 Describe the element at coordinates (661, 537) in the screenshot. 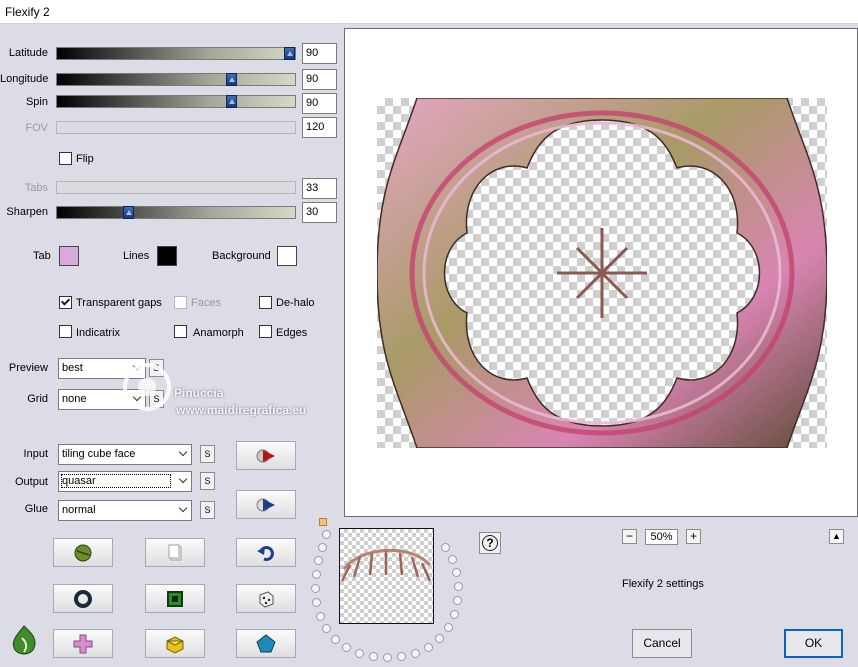

I see `zoom-level: 50%` at that location.